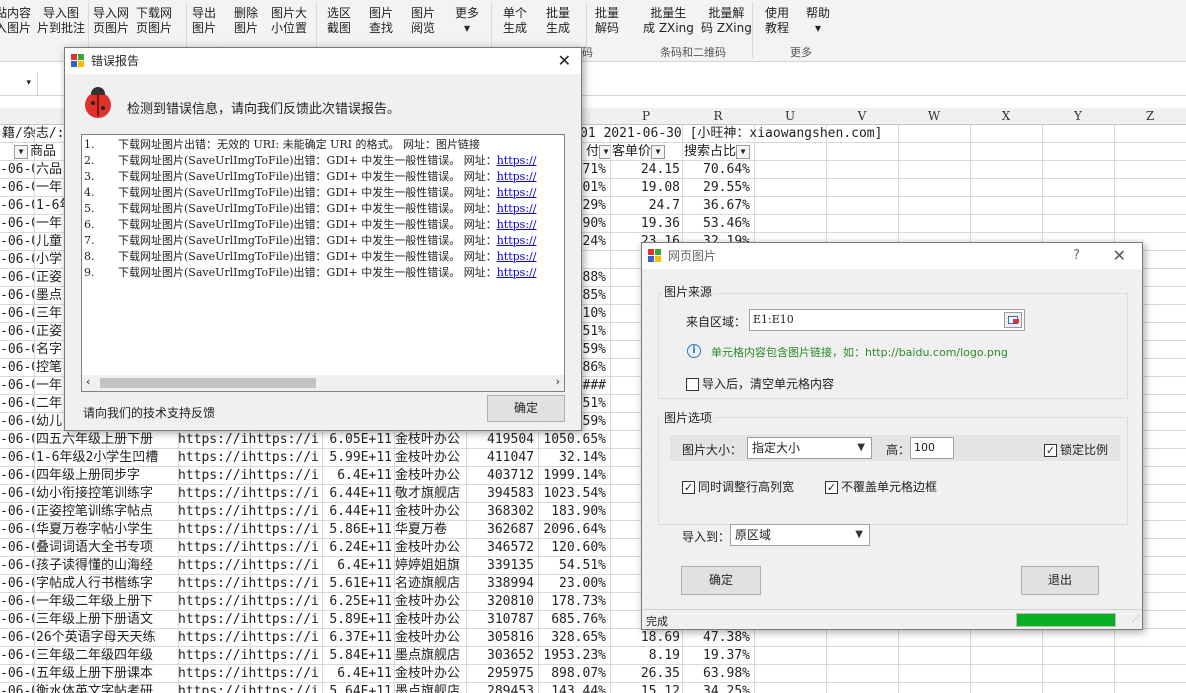 The image size is (1186, 693). What do you see at coordinates (289, 21) in the screenshot?
I see `ribbon-button: 图片大 小位置` at bounding box center [289, 21].